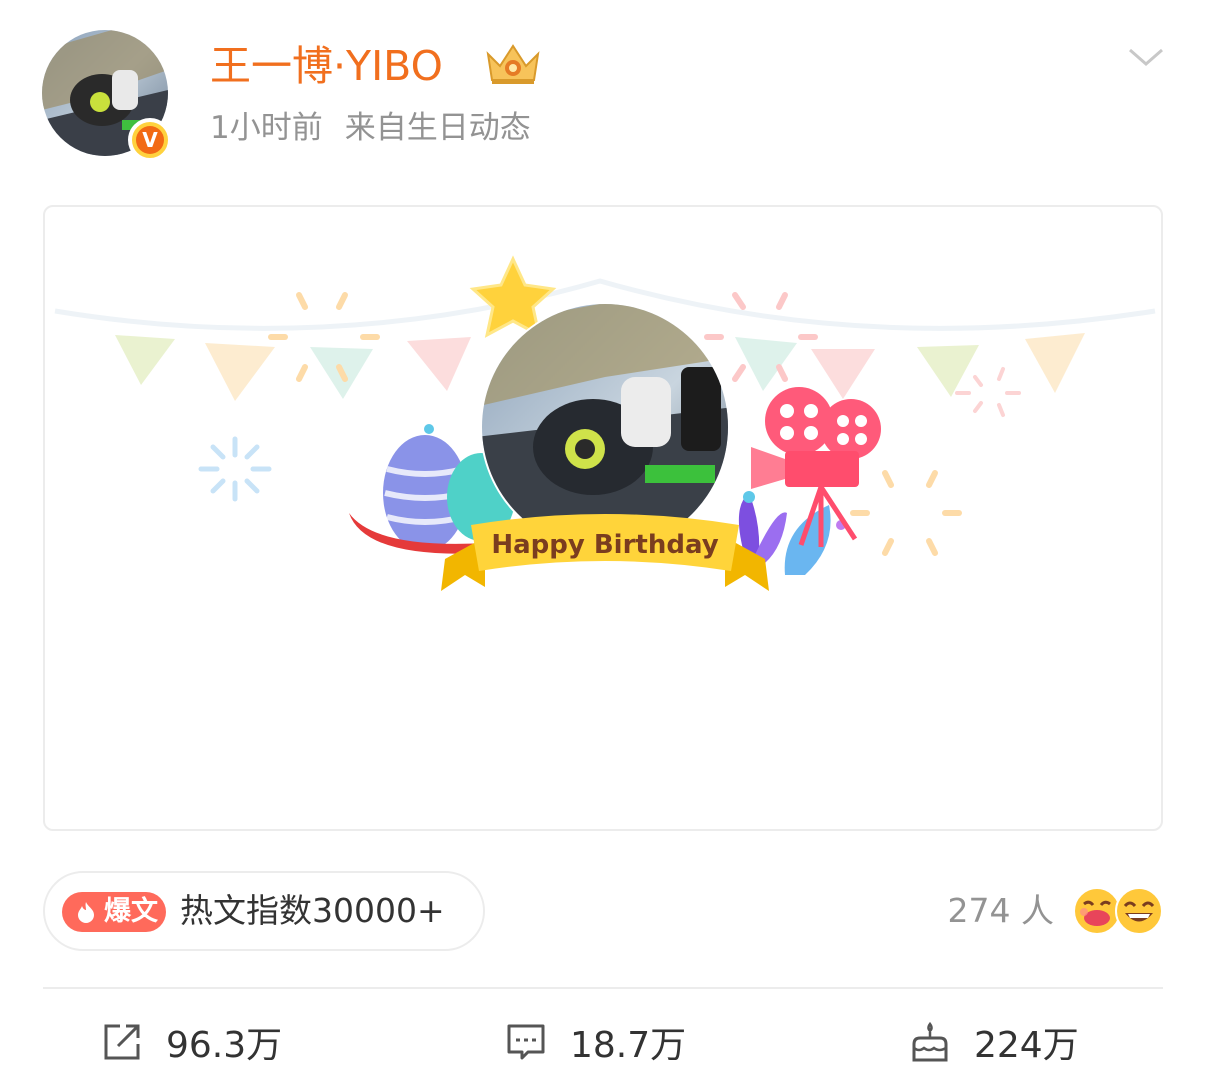 This screenshot has height=1092, width=1206. What do you see at coordinates (86, 912) in the screenshot?
I see `fire-icon` at bounding box center [86, 912].